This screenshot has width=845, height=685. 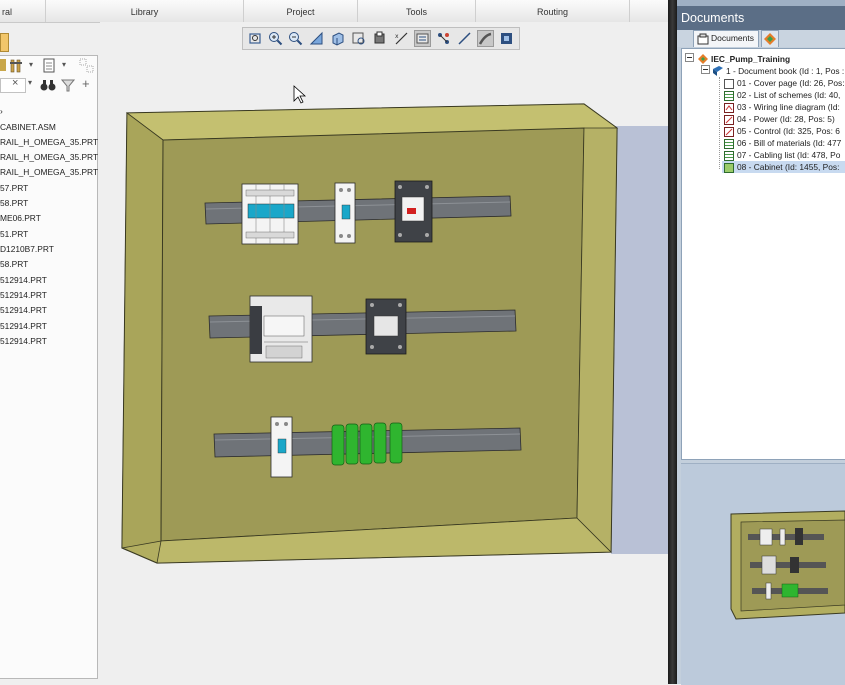 What do you see at coordinates (788, 107) in the screenshot?
I see `document-item: 03 - Wiring line diagram (Id:` at bounding box center [788, 107].